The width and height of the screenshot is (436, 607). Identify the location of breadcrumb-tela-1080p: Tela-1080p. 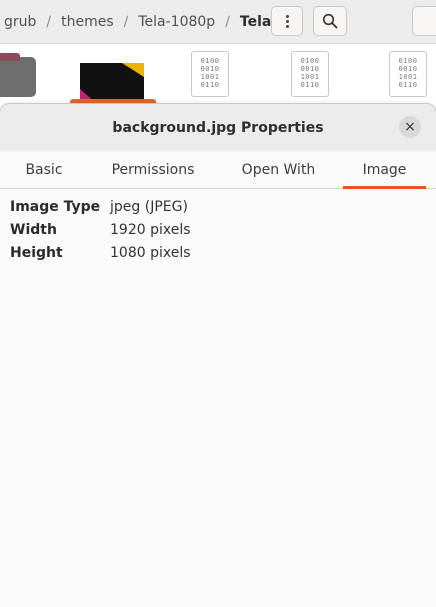
(176, 22).